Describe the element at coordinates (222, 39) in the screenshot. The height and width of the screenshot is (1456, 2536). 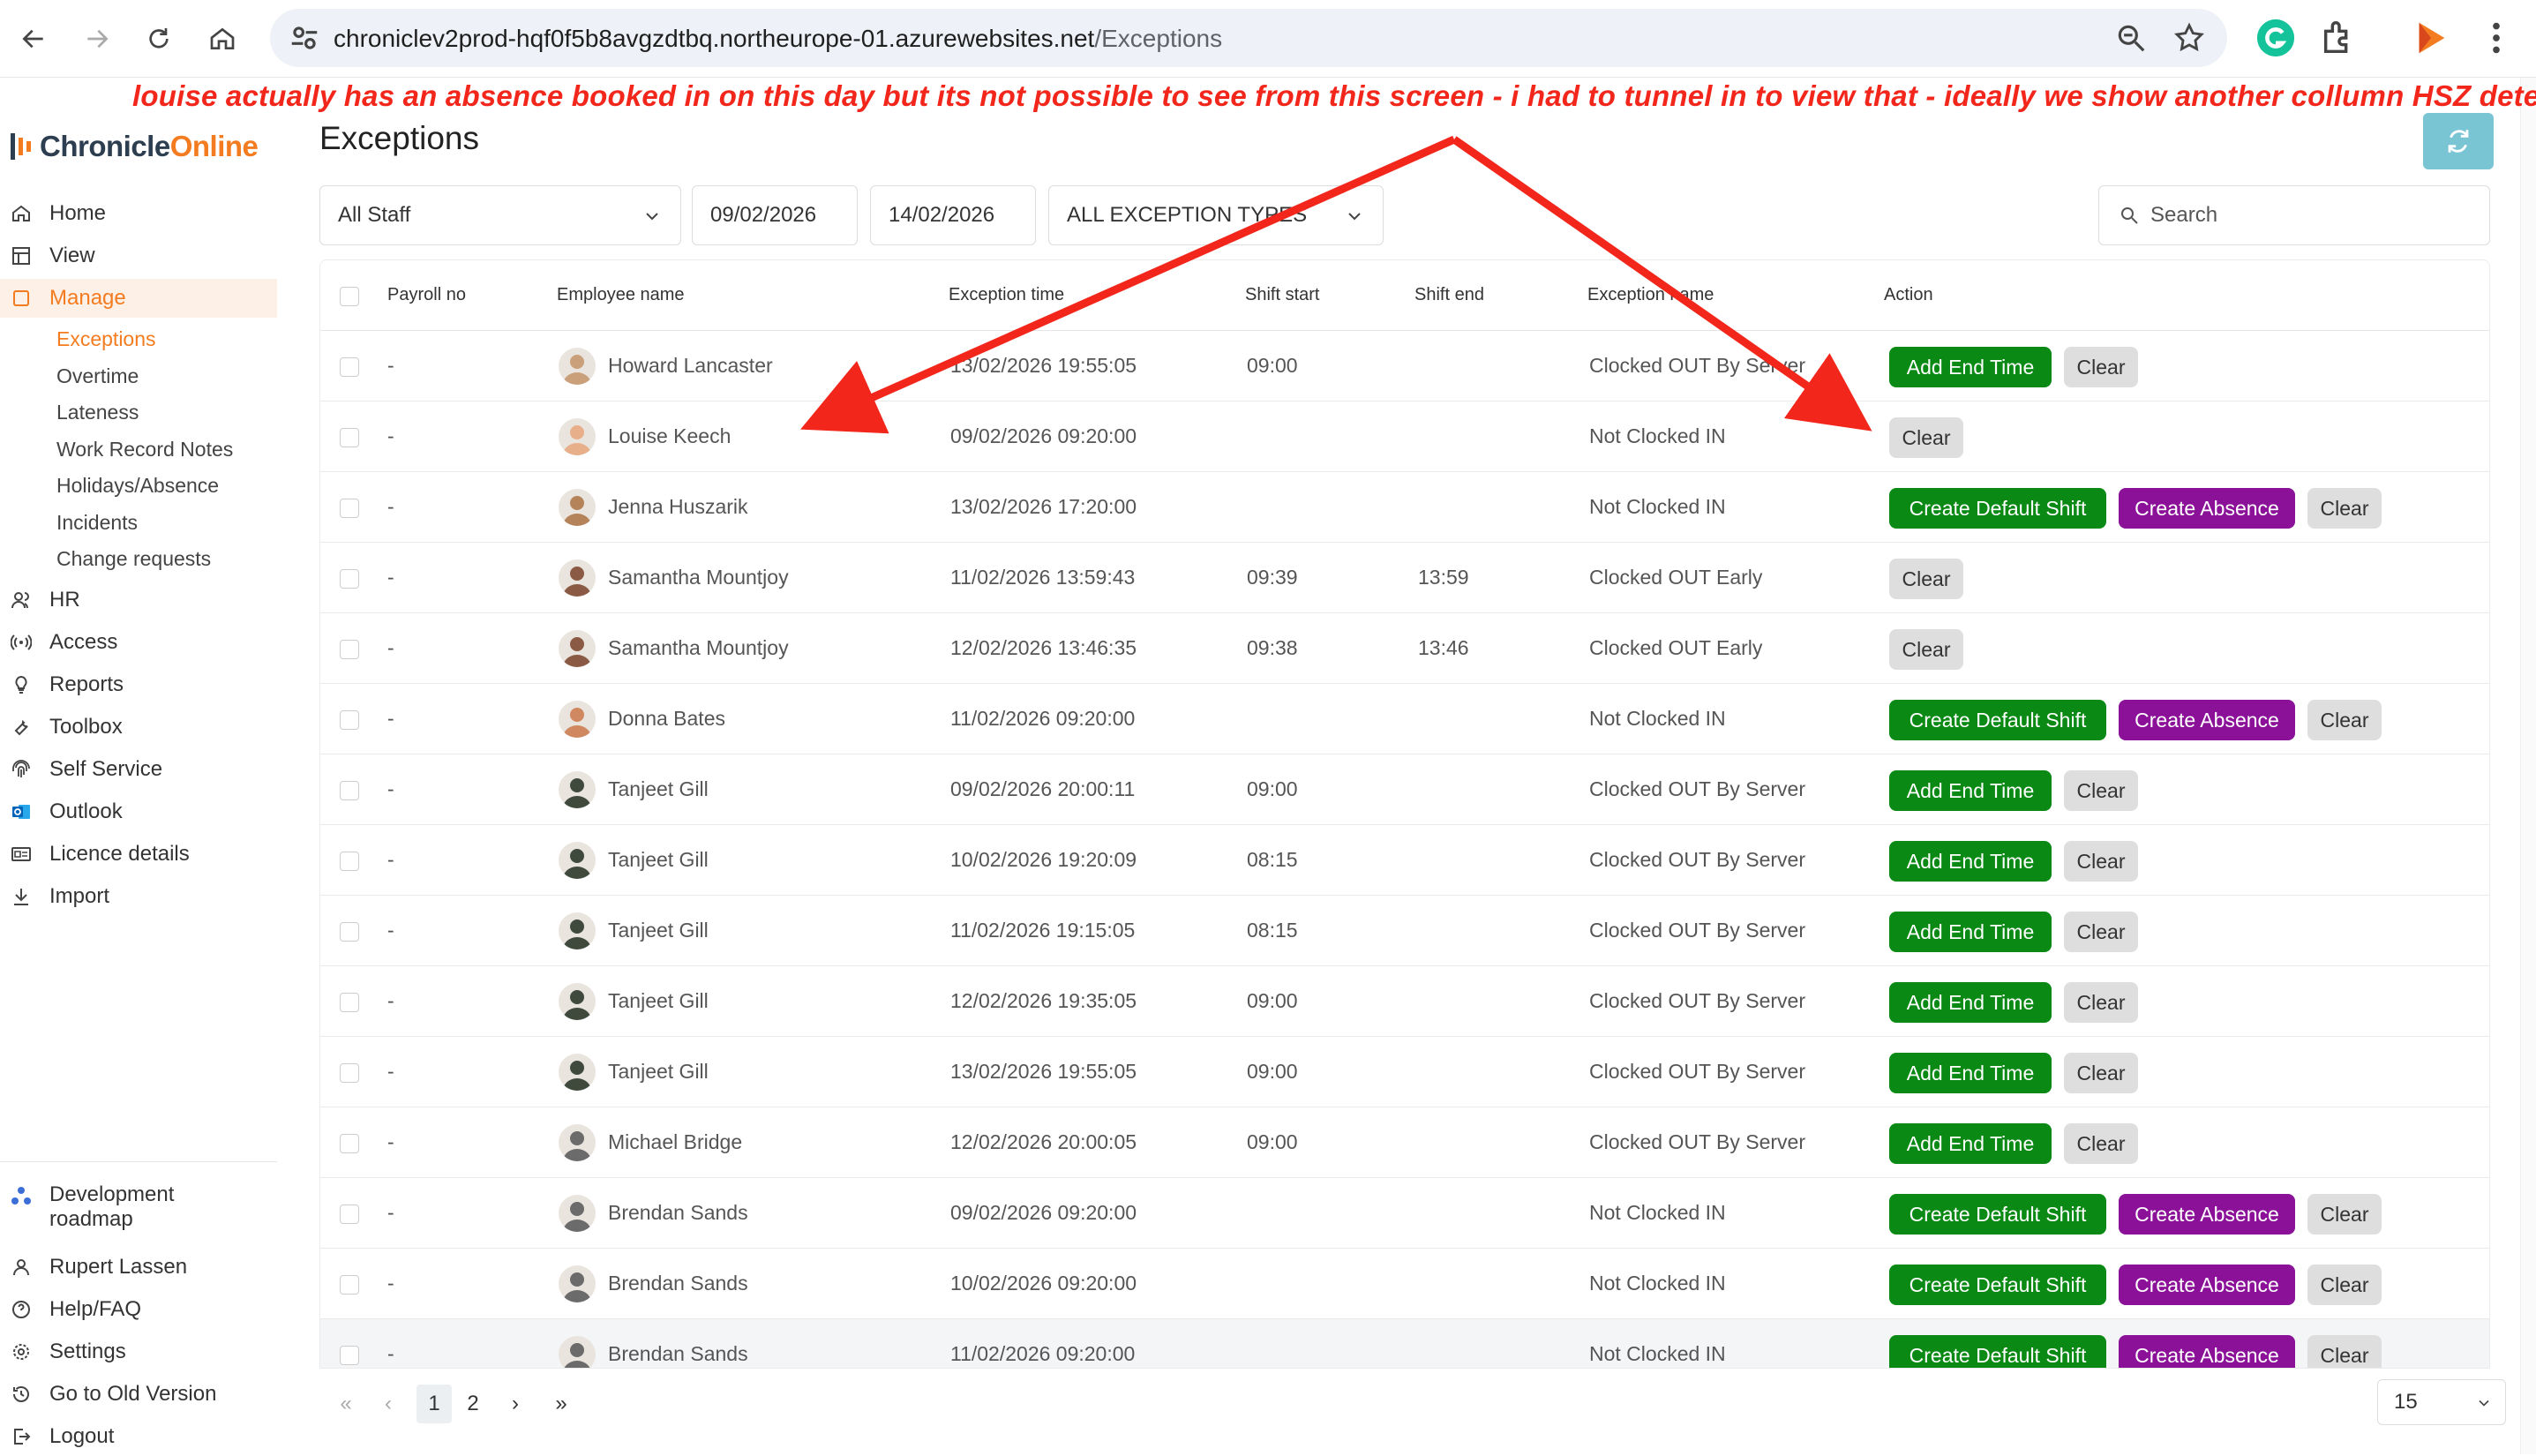
I see `home-button` at that location.